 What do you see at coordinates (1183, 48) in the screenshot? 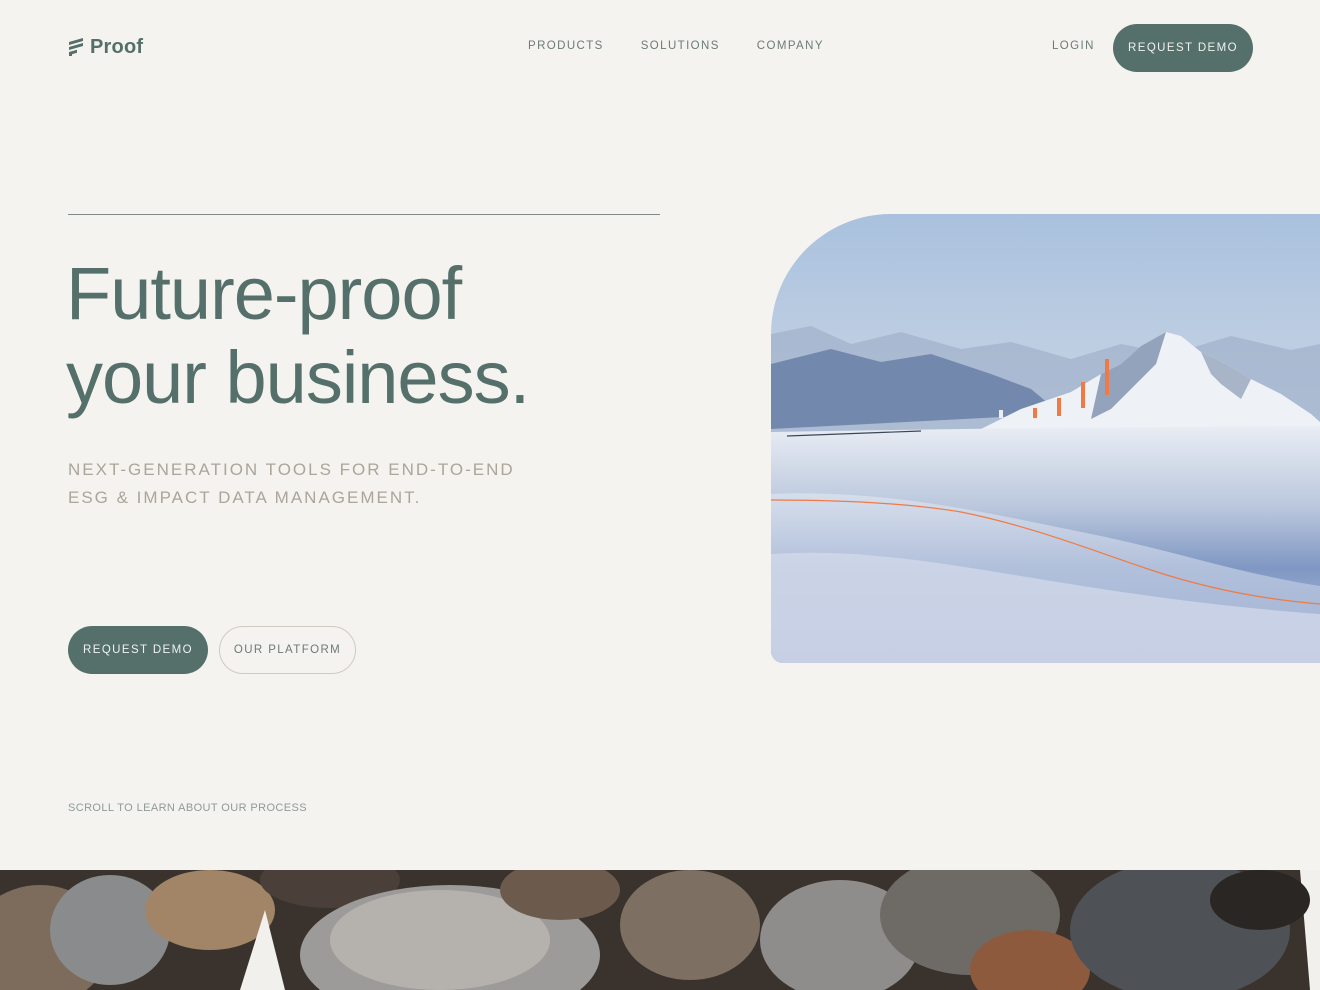
I see `header-request-demo-button: REQUEST DEMO` at bounding box center [1183, 48].